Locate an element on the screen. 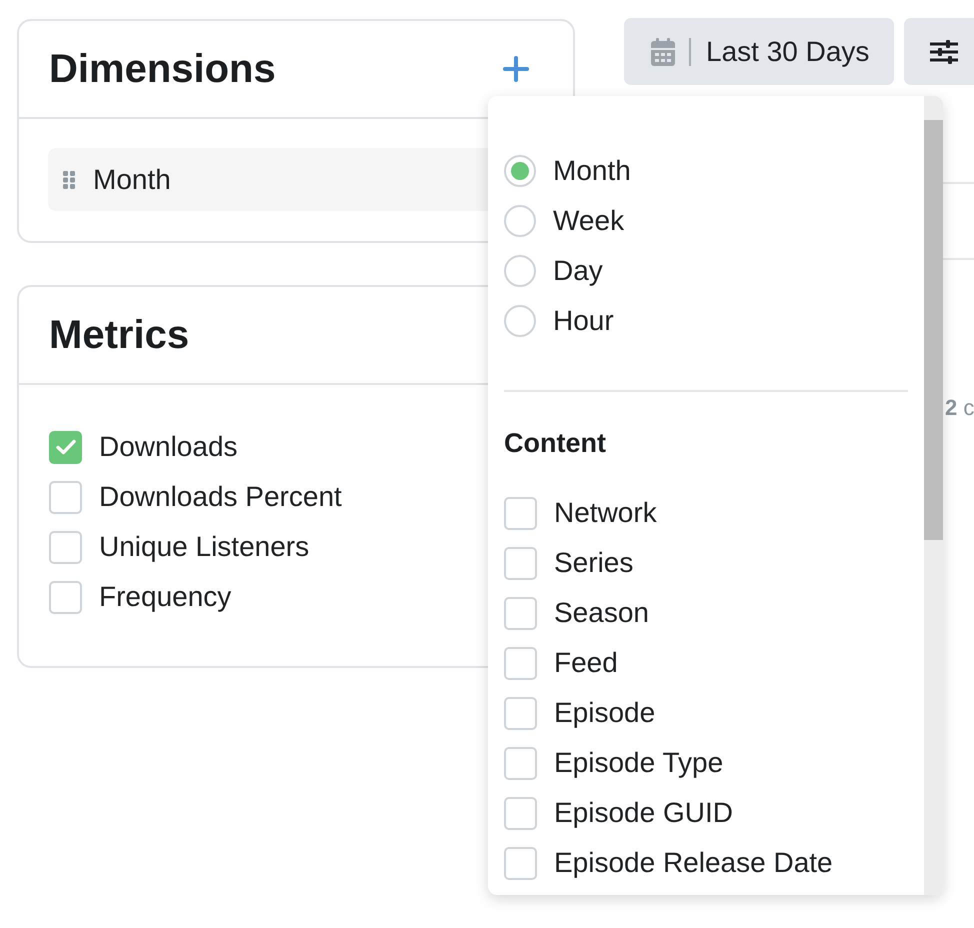  checkbox-label: Episode Type is located at coordinates (639, 763).